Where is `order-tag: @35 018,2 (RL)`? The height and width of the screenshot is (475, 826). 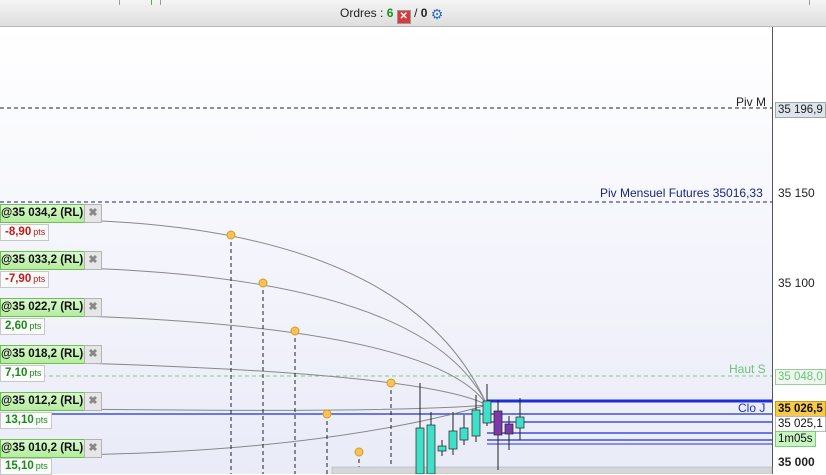
order-tag: @35 018,2 (RL) is located at coordinates (44, 354).